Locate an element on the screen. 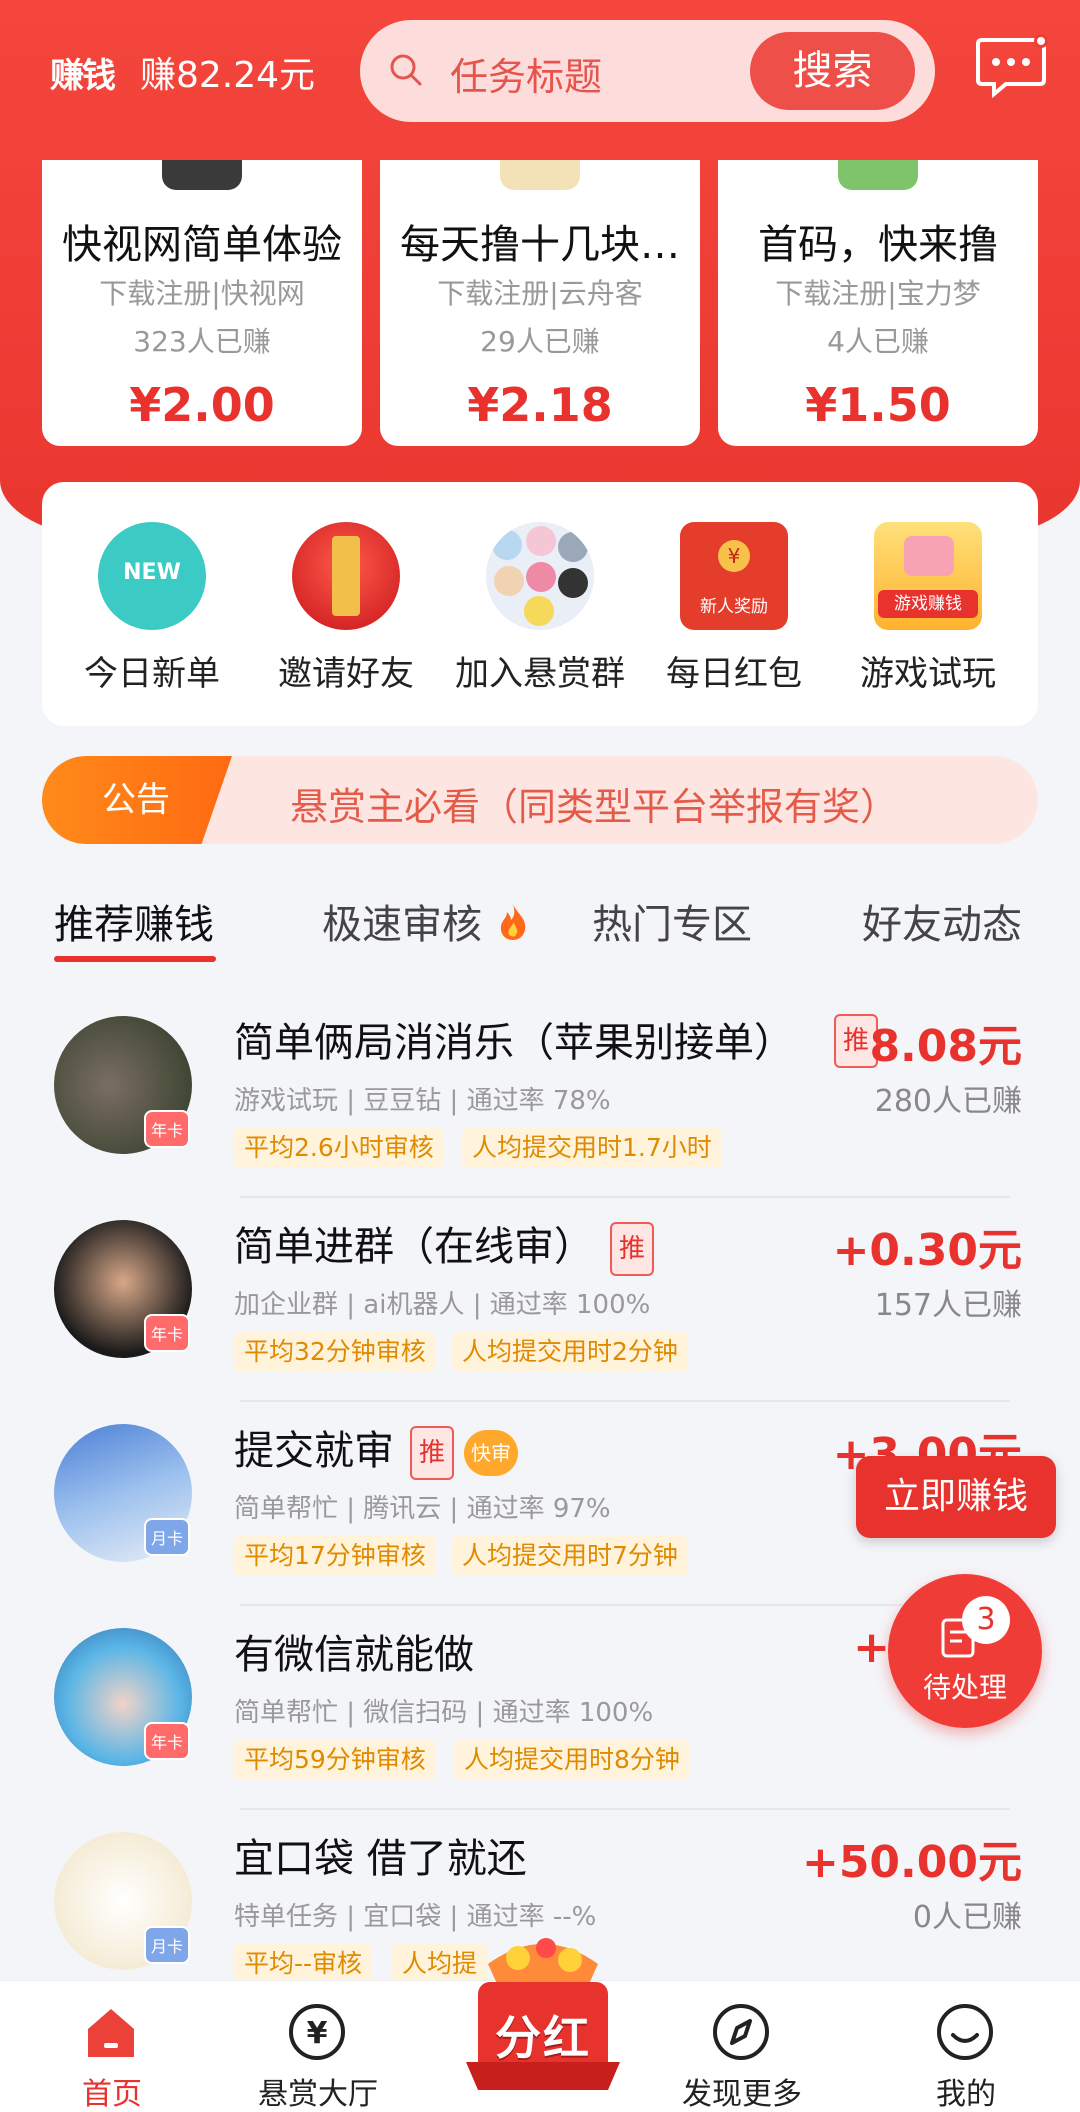 This screenshot has width=1080, height=2112. game-money-icon: 游戏赚钱 is located at coordinates (928, 576).